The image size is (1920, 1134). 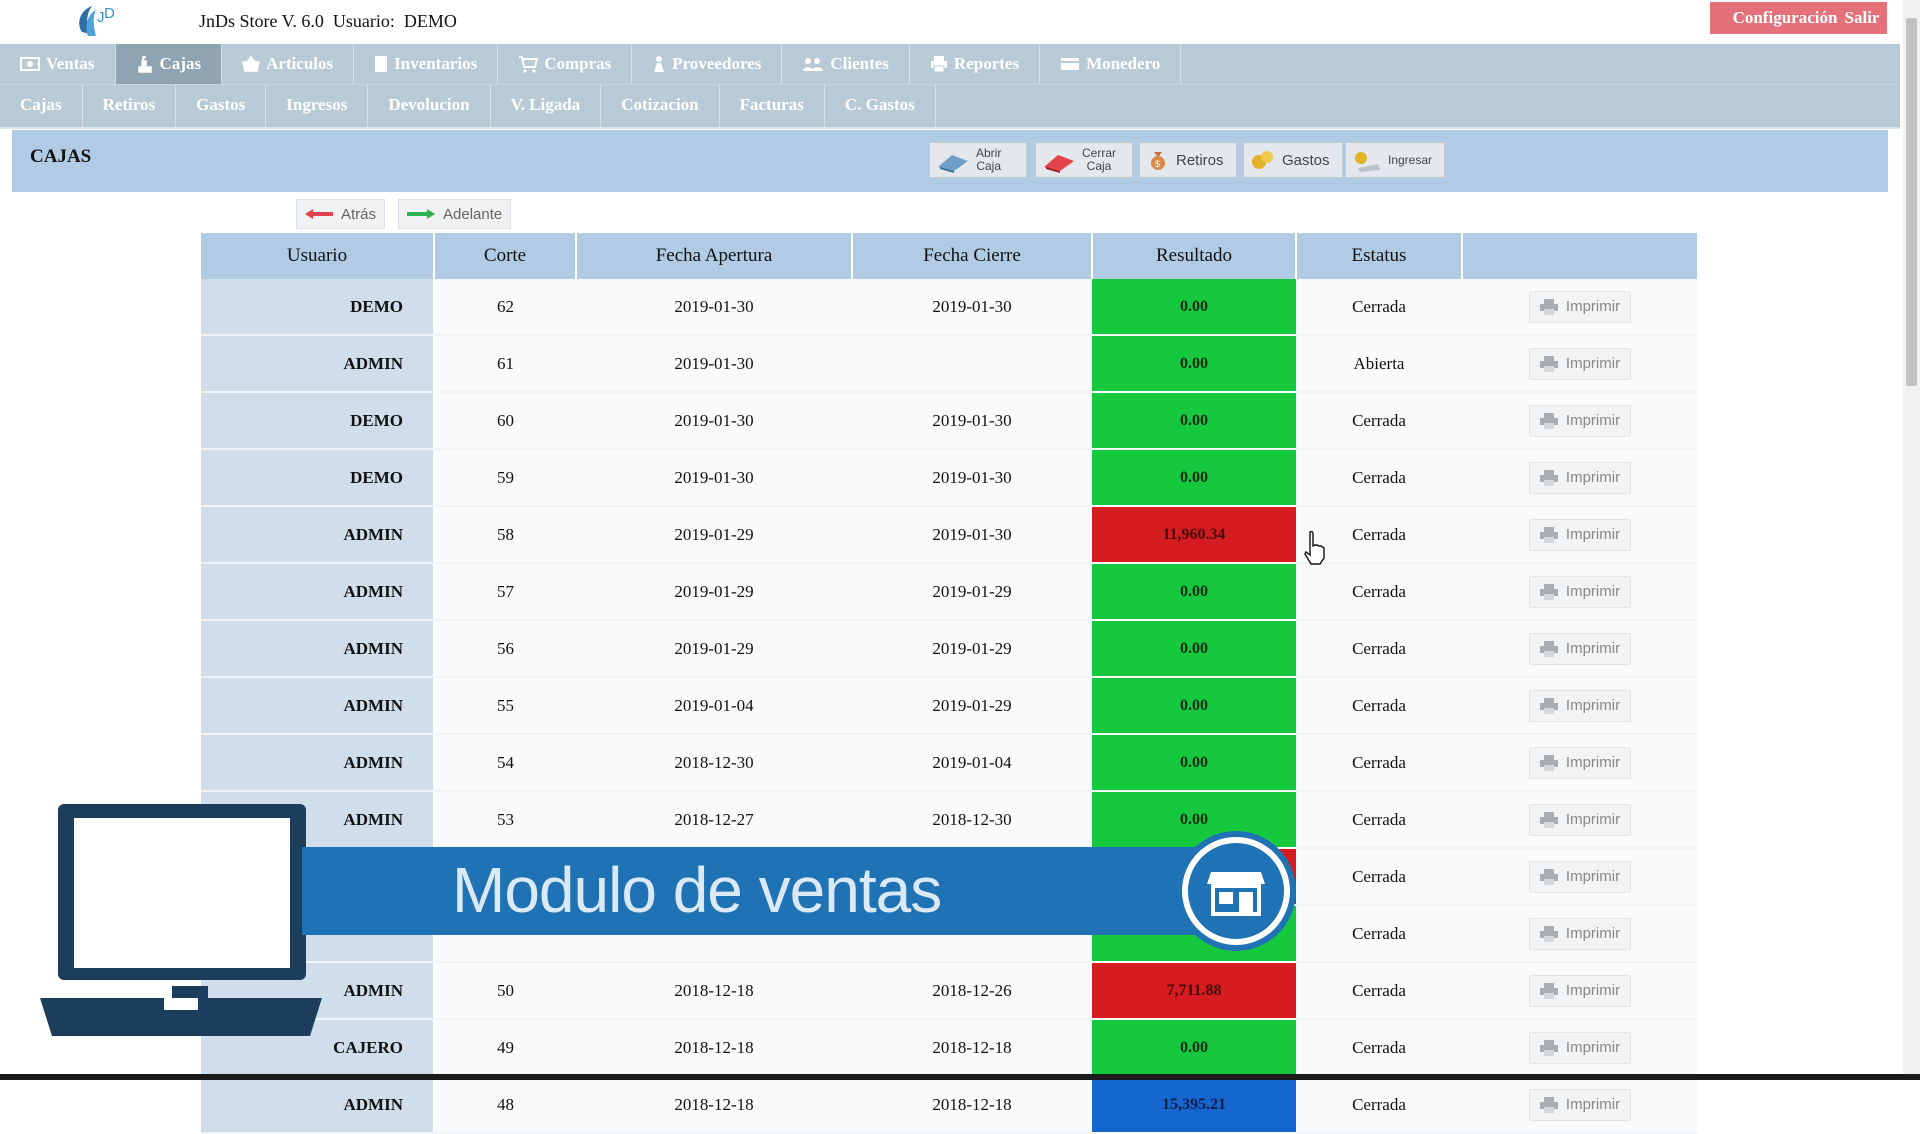 What do you see at coordinates (455, 214) in the screenshot?
I see `forward-button: Adelante` at bounding box center [455, 214].